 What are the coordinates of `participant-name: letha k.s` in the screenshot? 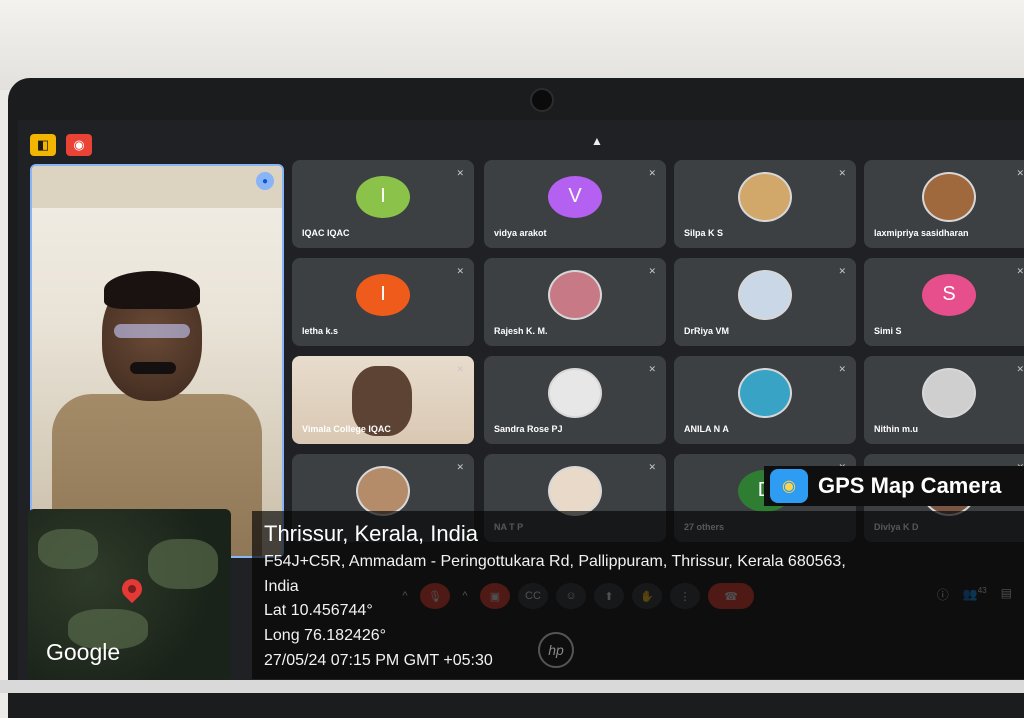 It's located at (320, 331).